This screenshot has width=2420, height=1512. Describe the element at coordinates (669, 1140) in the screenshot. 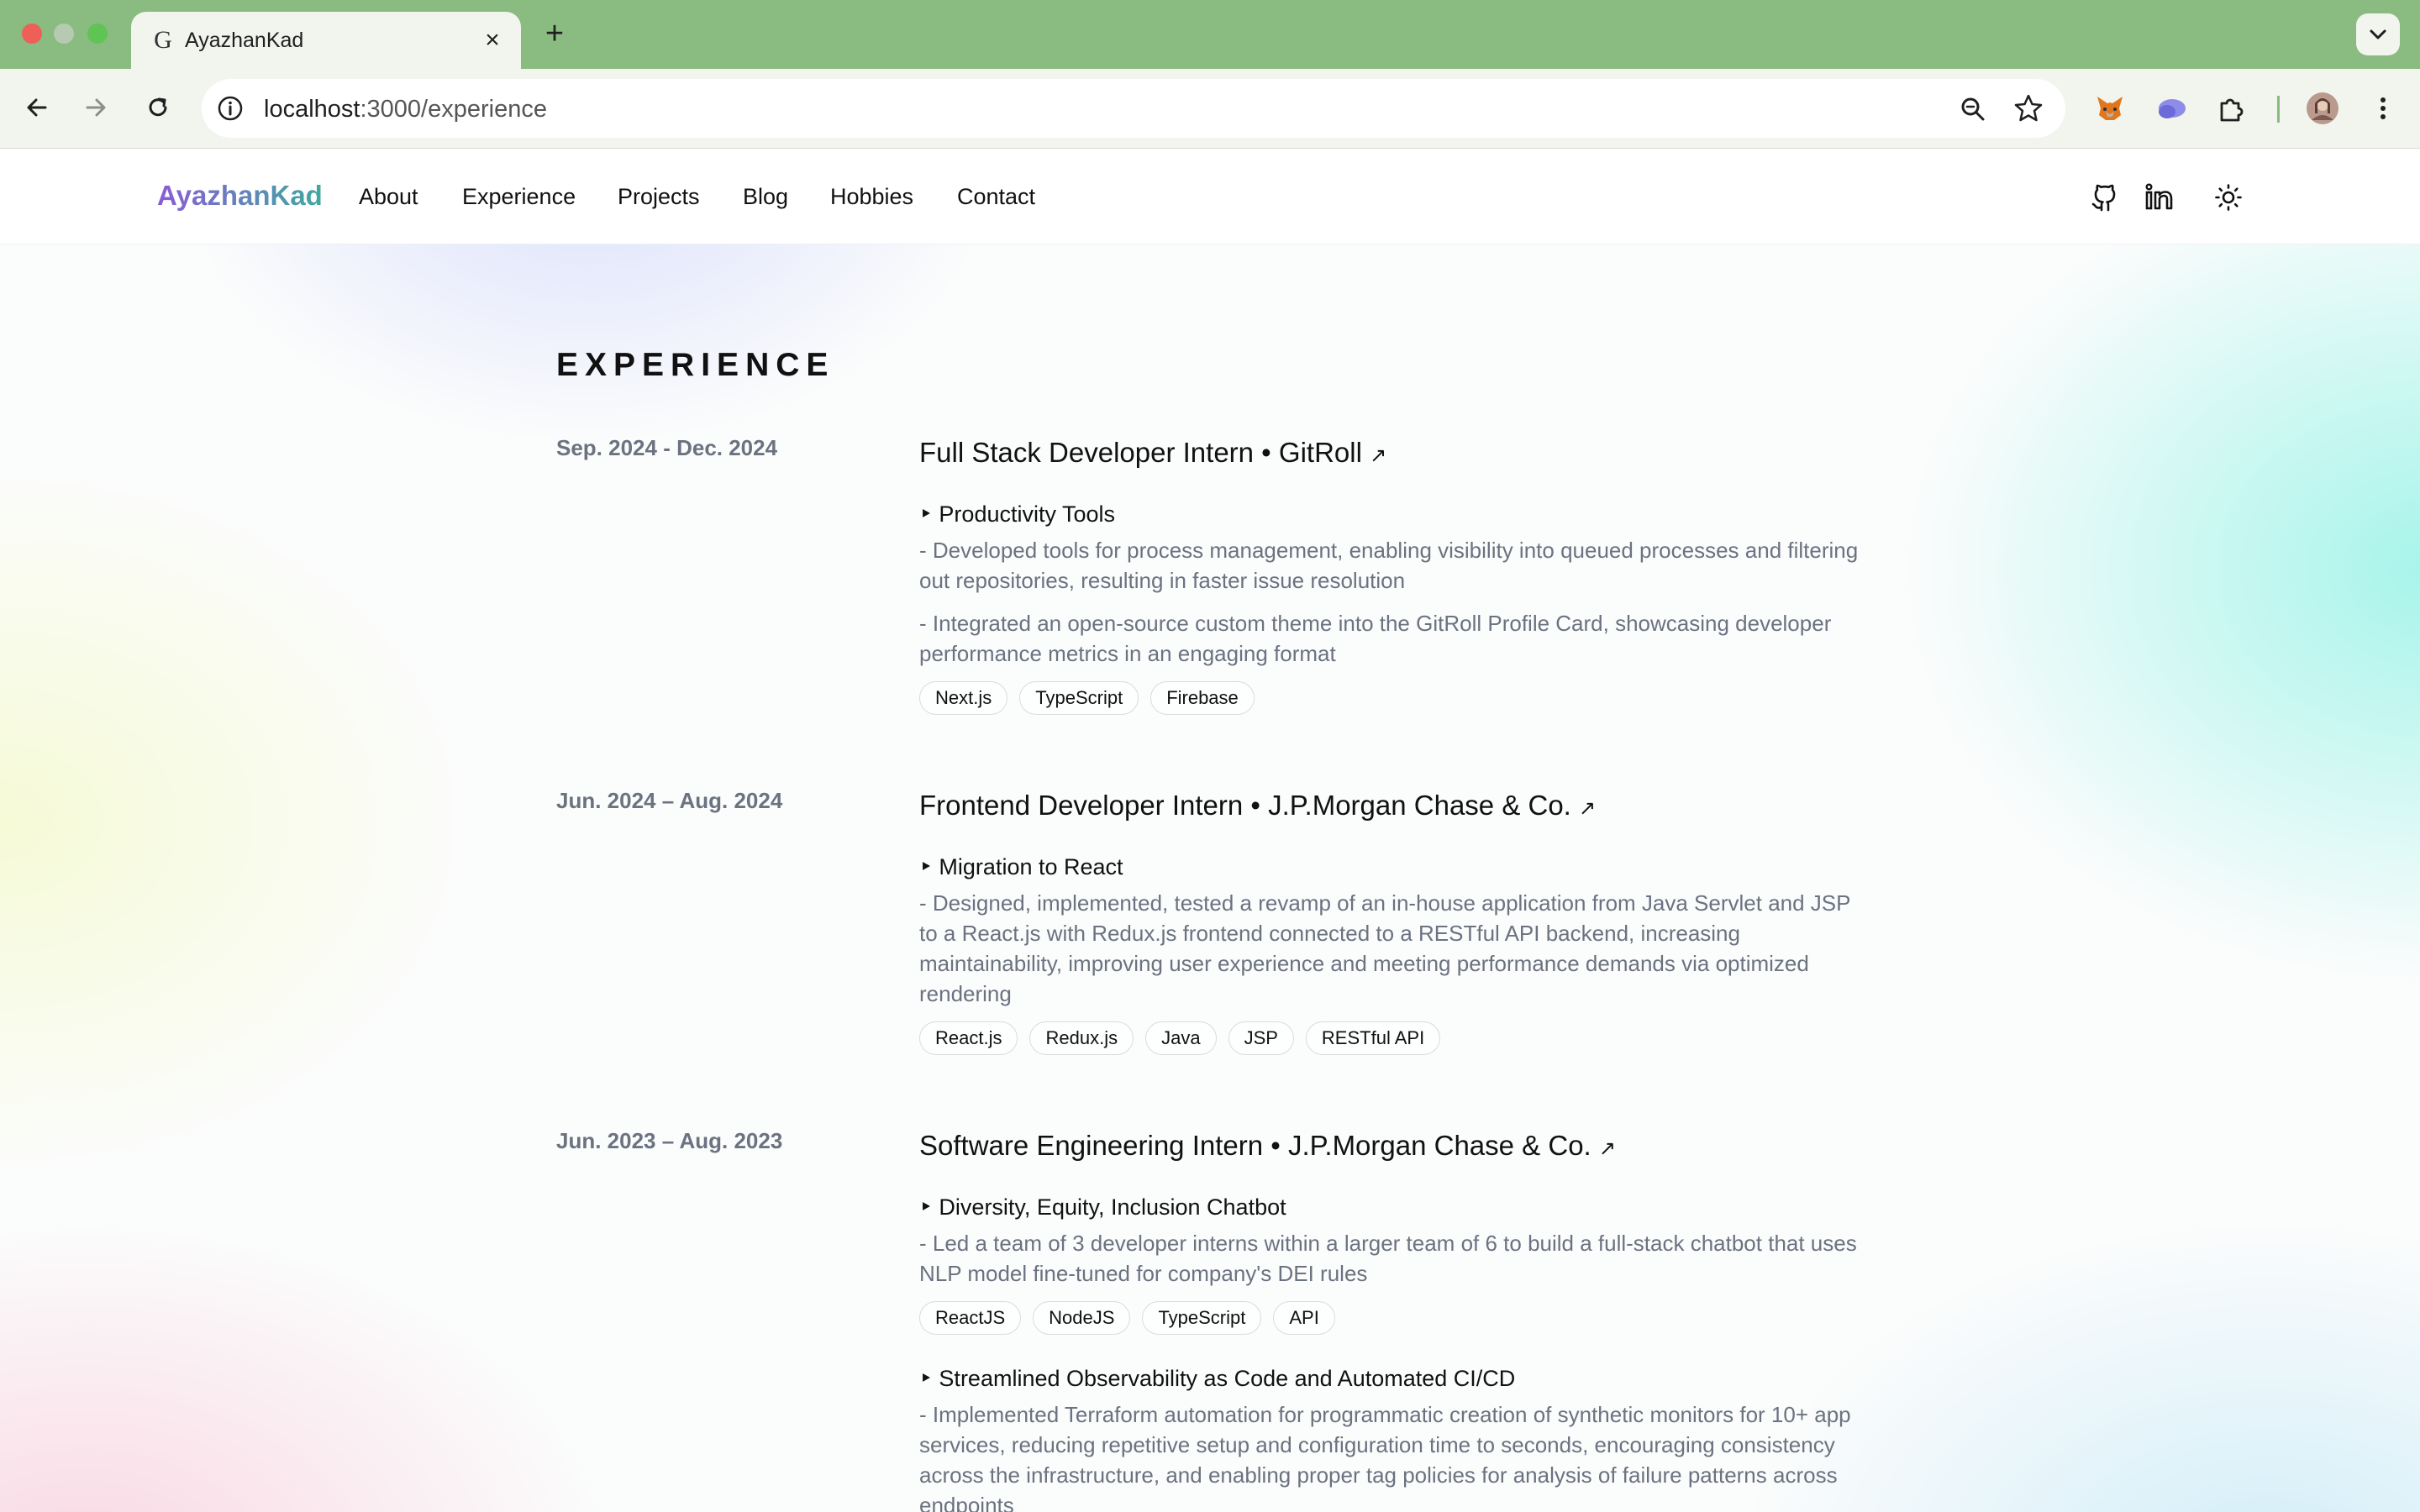

I see `experience-date: Jun. 2023 – Aug. 2023` at that location.